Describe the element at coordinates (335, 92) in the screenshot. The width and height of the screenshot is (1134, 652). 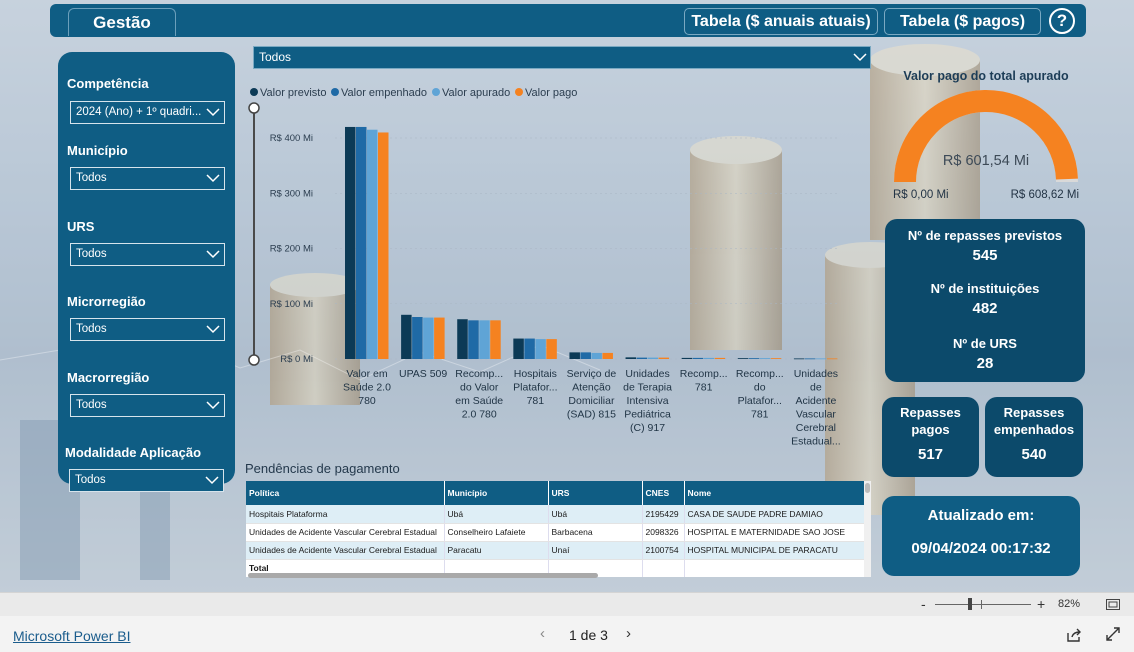
I see `legend-marker` at that location.